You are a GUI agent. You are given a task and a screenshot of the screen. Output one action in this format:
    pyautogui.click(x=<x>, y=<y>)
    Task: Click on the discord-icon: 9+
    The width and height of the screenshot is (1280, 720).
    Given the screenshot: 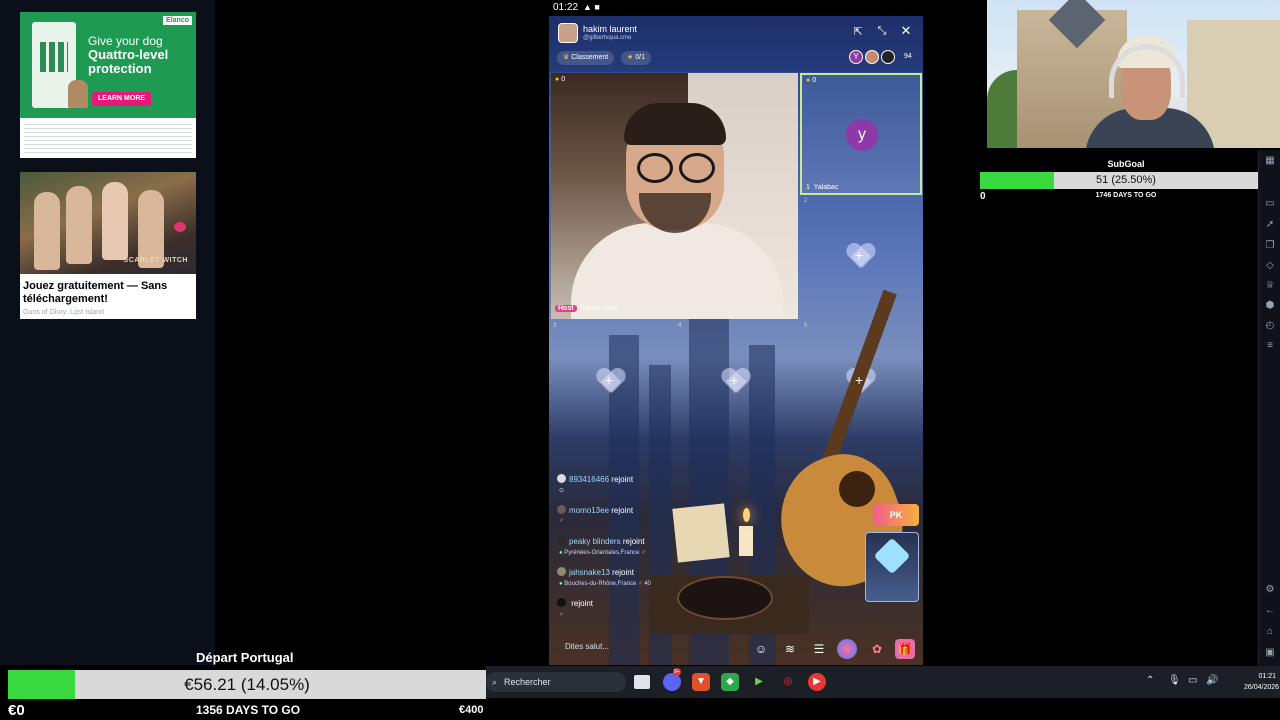 What is the action you would take?
    pyautogui.click(x=672, y=679)
    